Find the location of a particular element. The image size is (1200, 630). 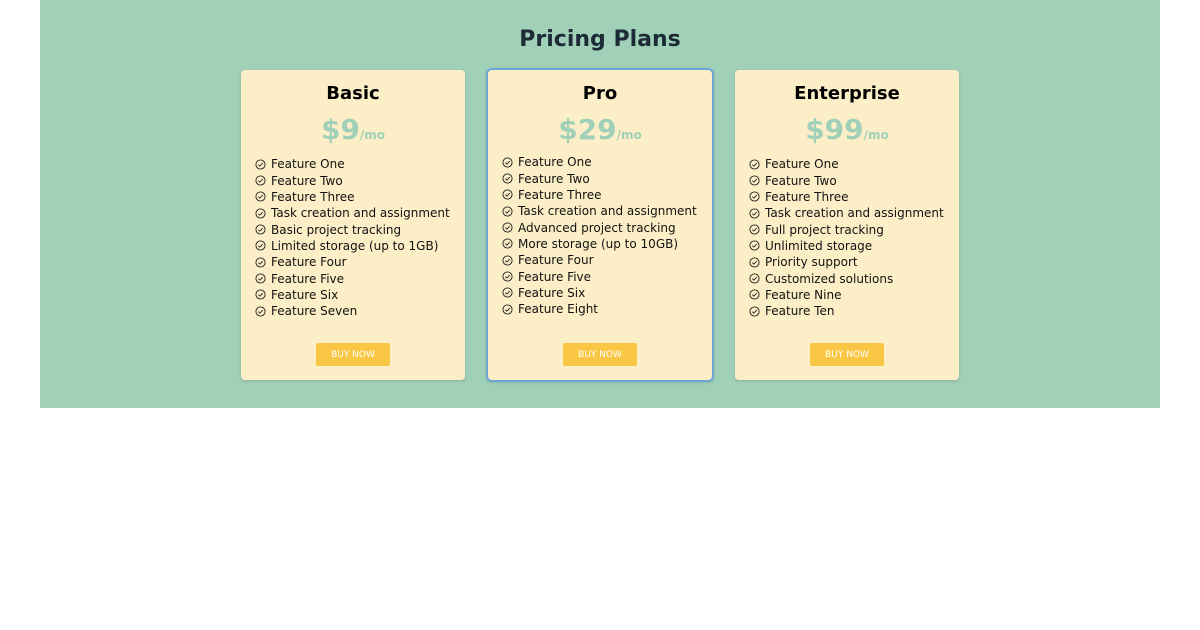

feature-label: Basic project tracking is located at coordinates (336, 229).